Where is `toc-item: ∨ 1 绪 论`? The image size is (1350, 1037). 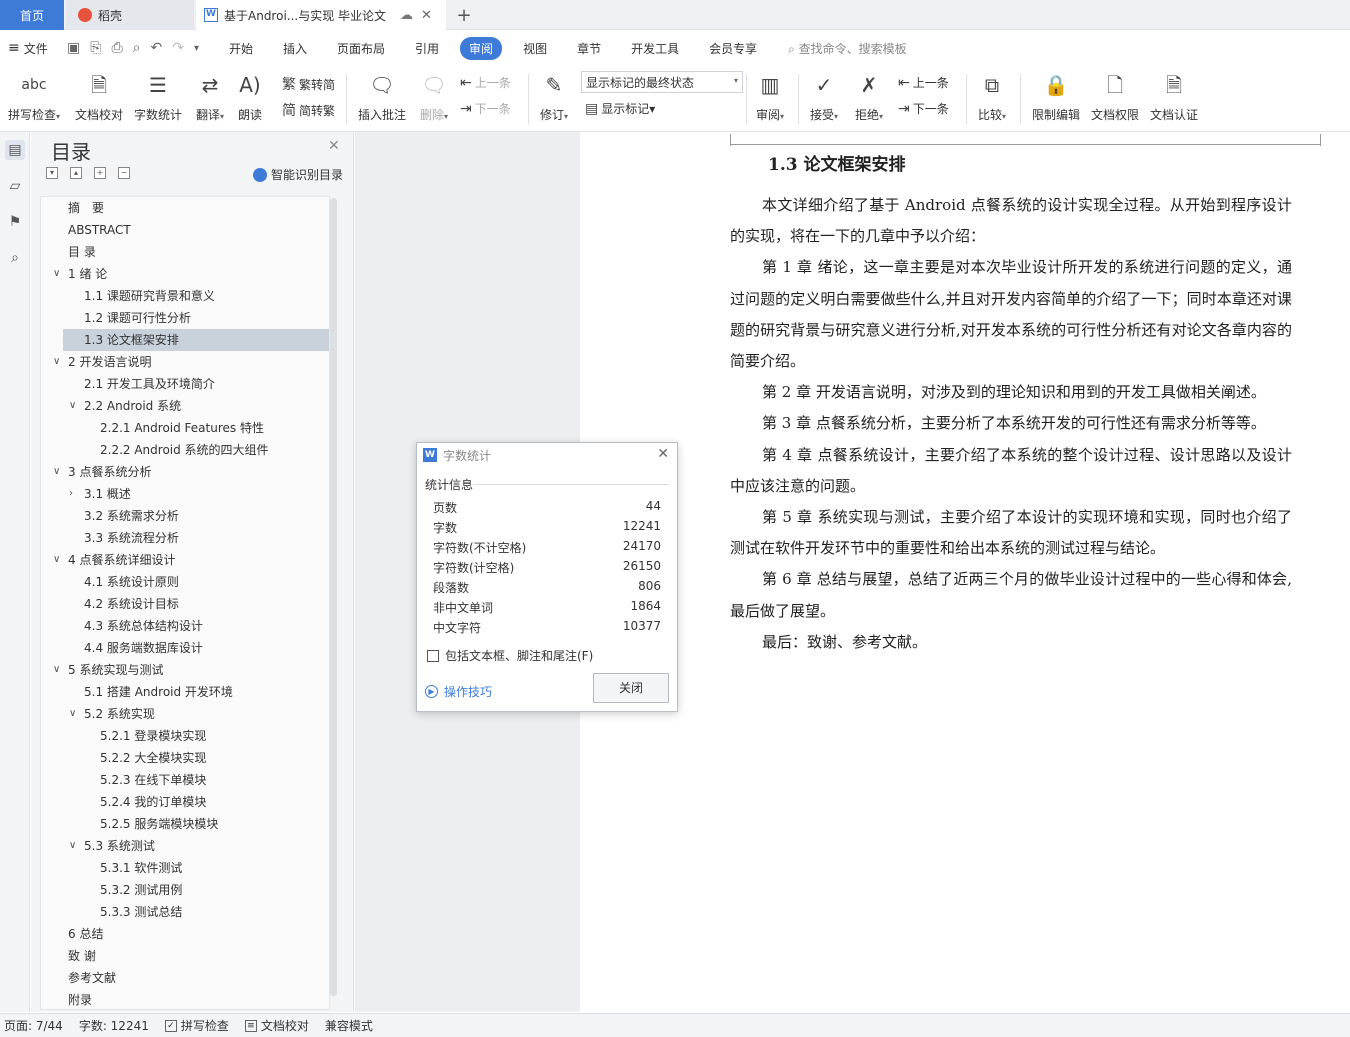
toc-item: ∨ 1 绪 论 is located at coordinates (185, 274).